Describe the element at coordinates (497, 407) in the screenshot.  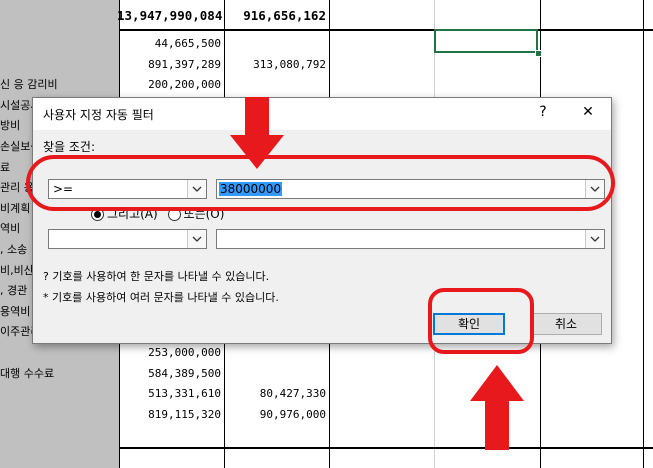
I see `arrow-up-icon` at that location.